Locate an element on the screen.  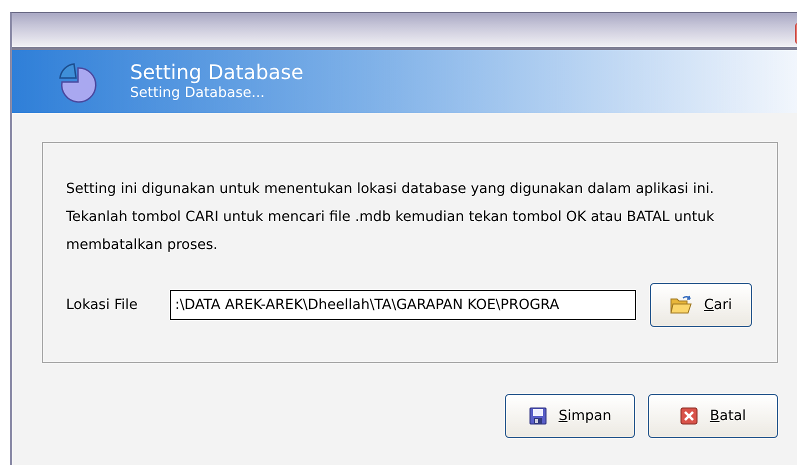
cancel-icon is located at coordinates (689, 416).